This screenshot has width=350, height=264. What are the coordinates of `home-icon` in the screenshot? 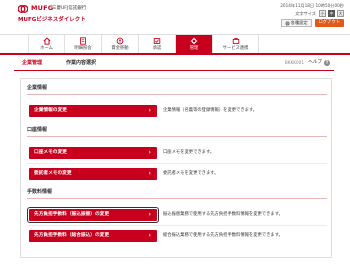 It's located at (46, 41).